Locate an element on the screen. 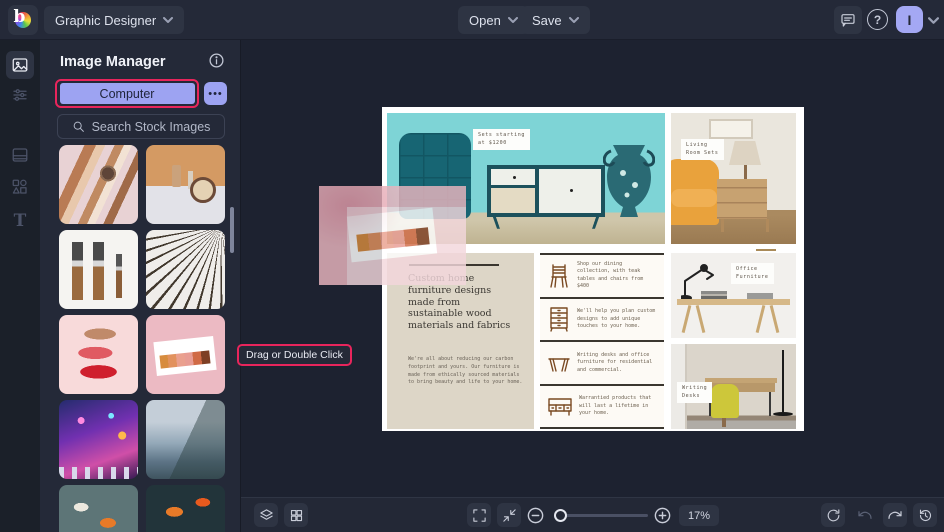 Image resolution: width=944 pixels, height=532 pixels. zoom-slider-knob is located at coordinates (560, 515).